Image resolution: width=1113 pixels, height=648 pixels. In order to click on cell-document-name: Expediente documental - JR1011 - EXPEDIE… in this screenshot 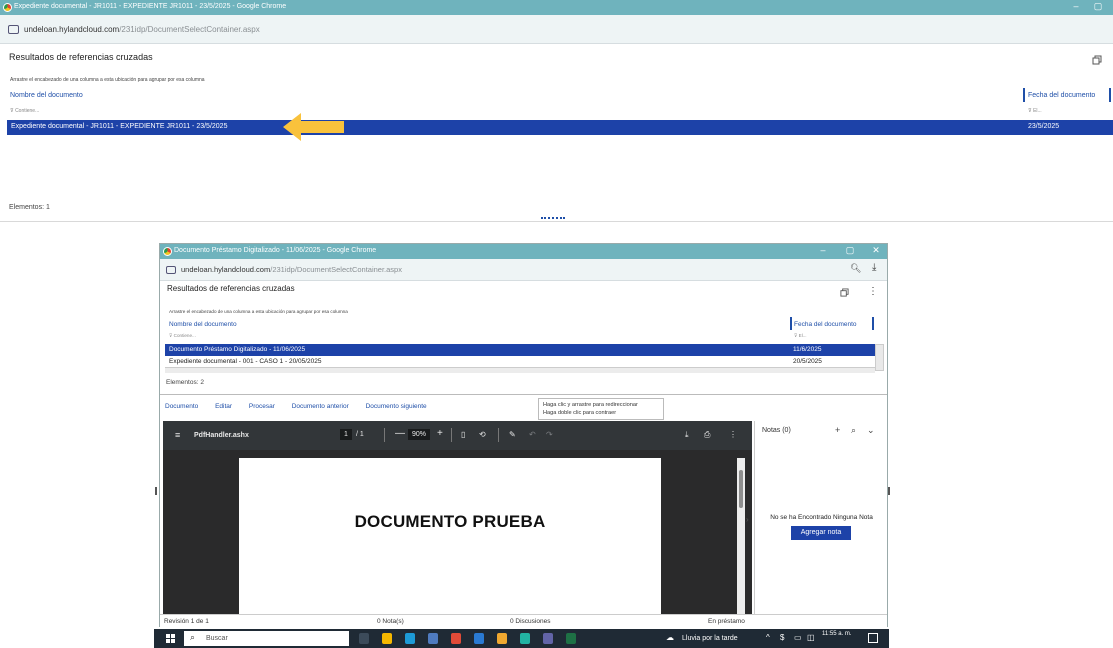, I will do `click(119, 126)`.